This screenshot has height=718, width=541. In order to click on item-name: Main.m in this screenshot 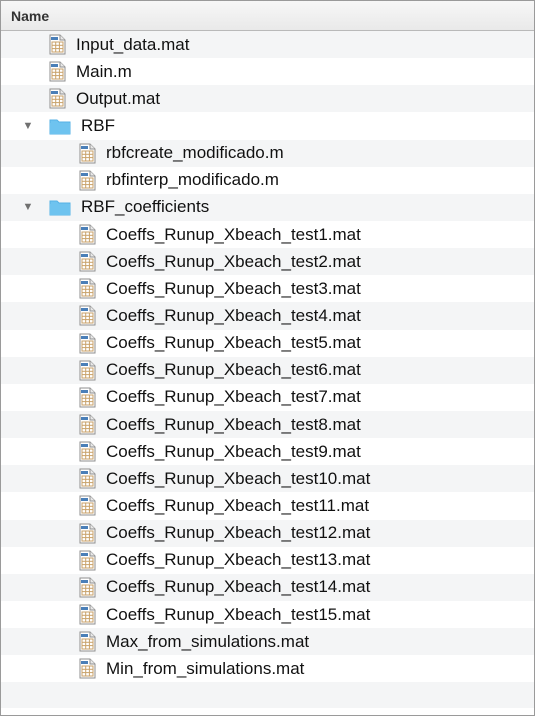, I will do `click(104, 71)`.